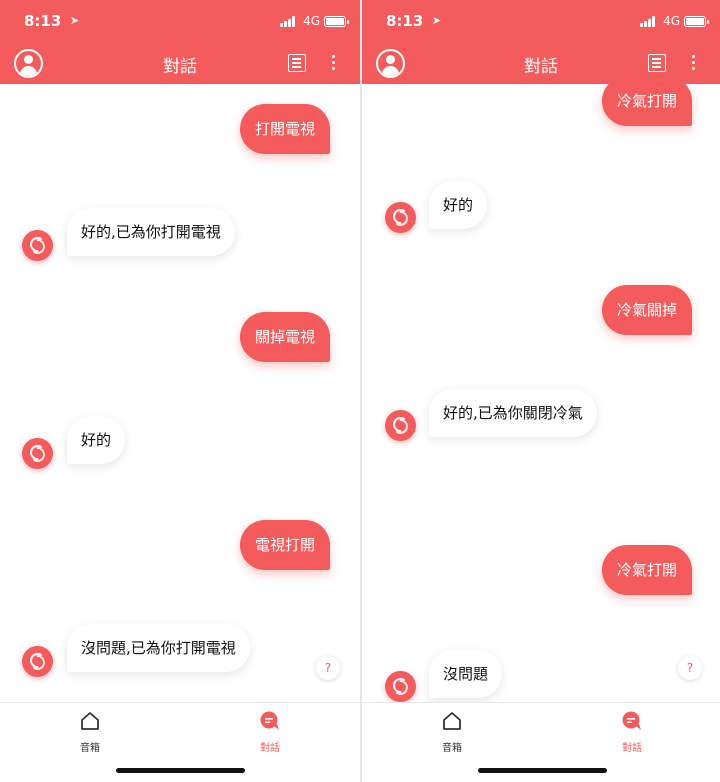 The image size is (720, 782). Describe the element at coordinates (158, 648) in the screenshot. I see `bot-message: 沒問題,已為你打開電視` at that location.